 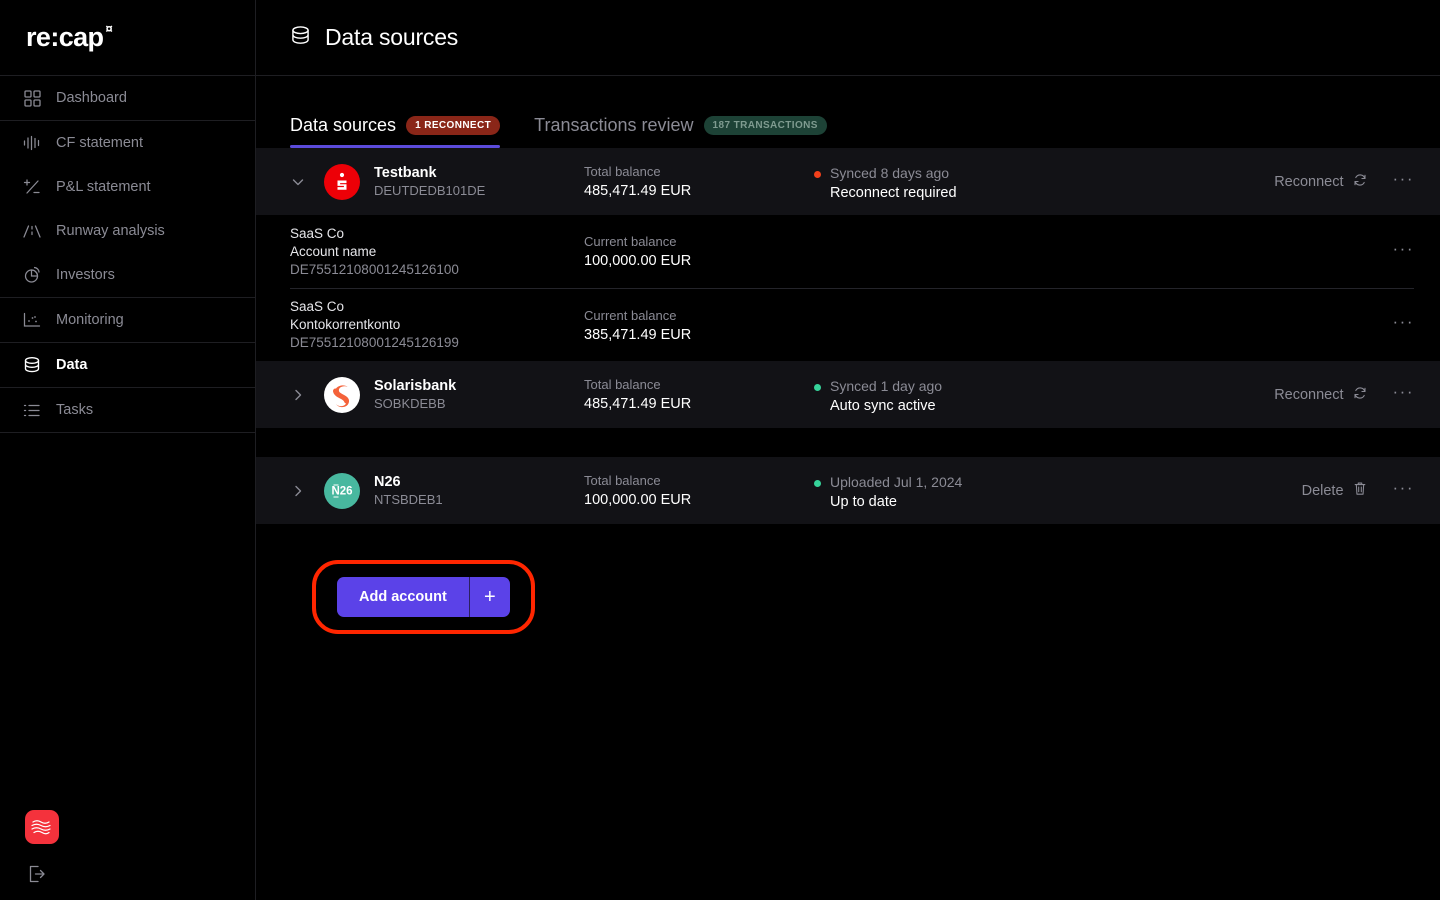 What do you see at coordinates (408, 499) in the screenshot?
I see `bank-bic: NTSBDEB1` at bounding box center [408, 499].